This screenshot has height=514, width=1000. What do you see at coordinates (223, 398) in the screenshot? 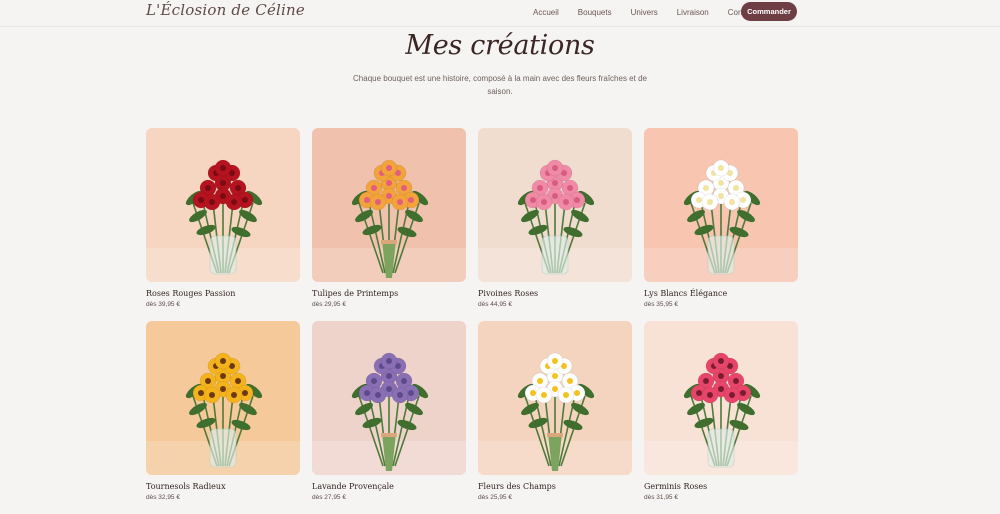
I see `sunflowers-bouquet-image` at bounding box center [223, 398].